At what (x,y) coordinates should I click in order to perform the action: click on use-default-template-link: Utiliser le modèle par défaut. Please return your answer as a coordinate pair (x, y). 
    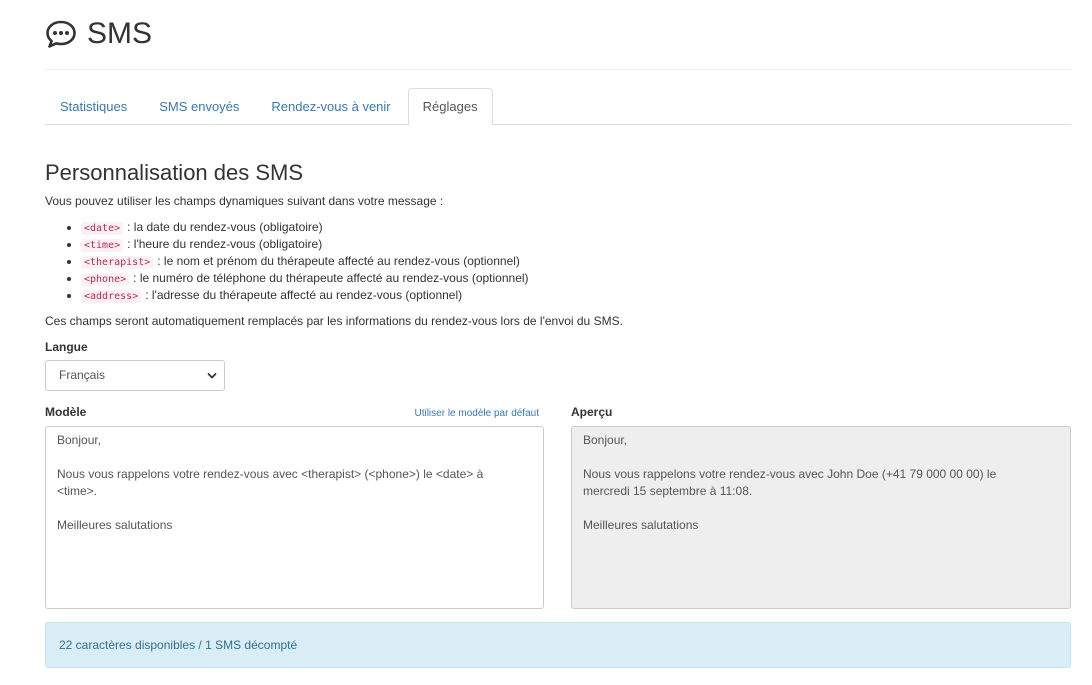
    Looking at the image, I should click on (476, 413).